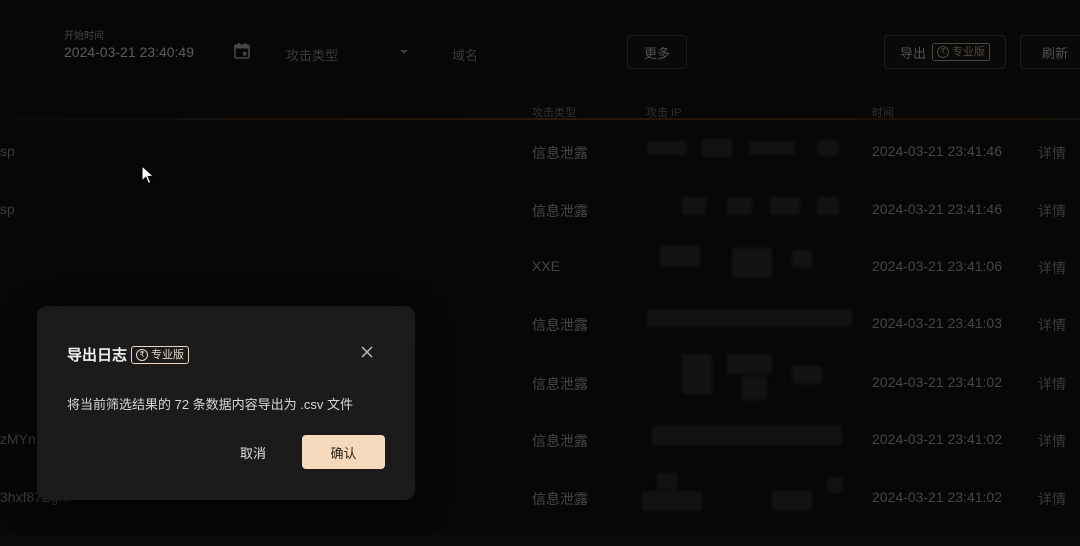 The height and width of the screenshot is (546, 1080). What do you see at coordinates (148, 175) in the screenshot?
I see `mouse-cursor-icon` at bounding box center [148, 175].